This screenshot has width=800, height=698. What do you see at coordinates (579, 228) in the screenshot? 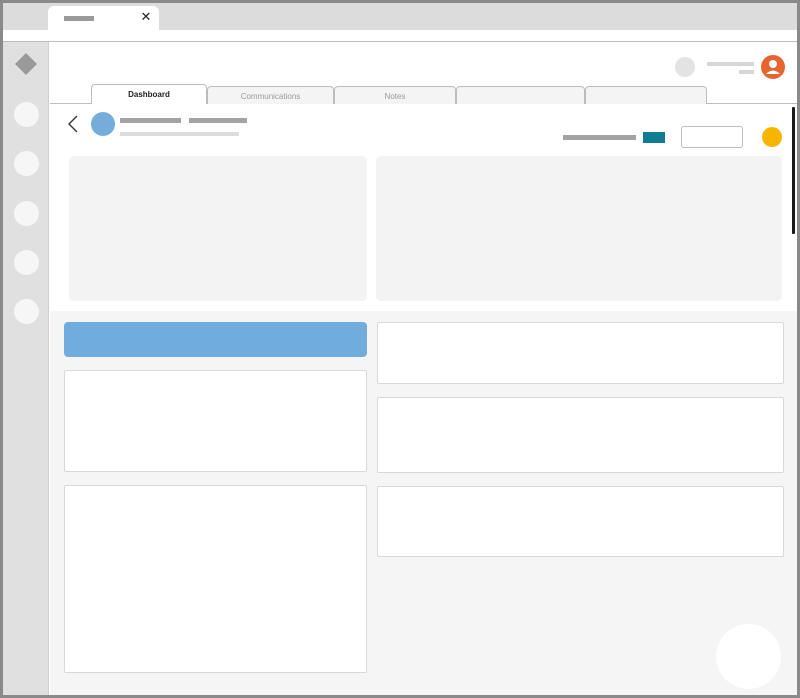
I see `summary-card-right` at bounding box center [579, 228].